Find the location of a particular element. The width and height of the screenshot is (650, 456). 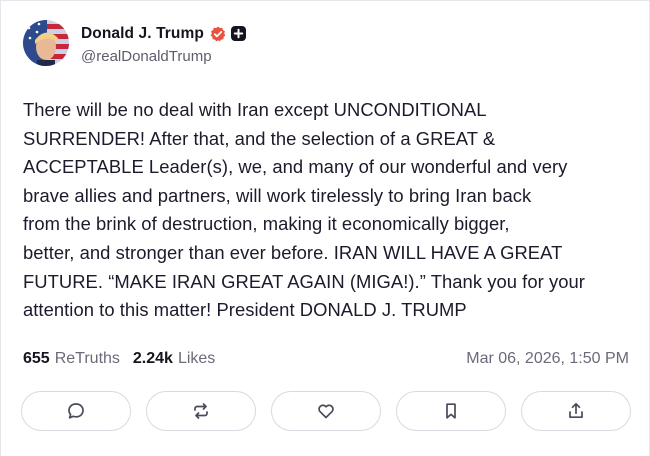

retruth-button is located at coordinates (201, 411).